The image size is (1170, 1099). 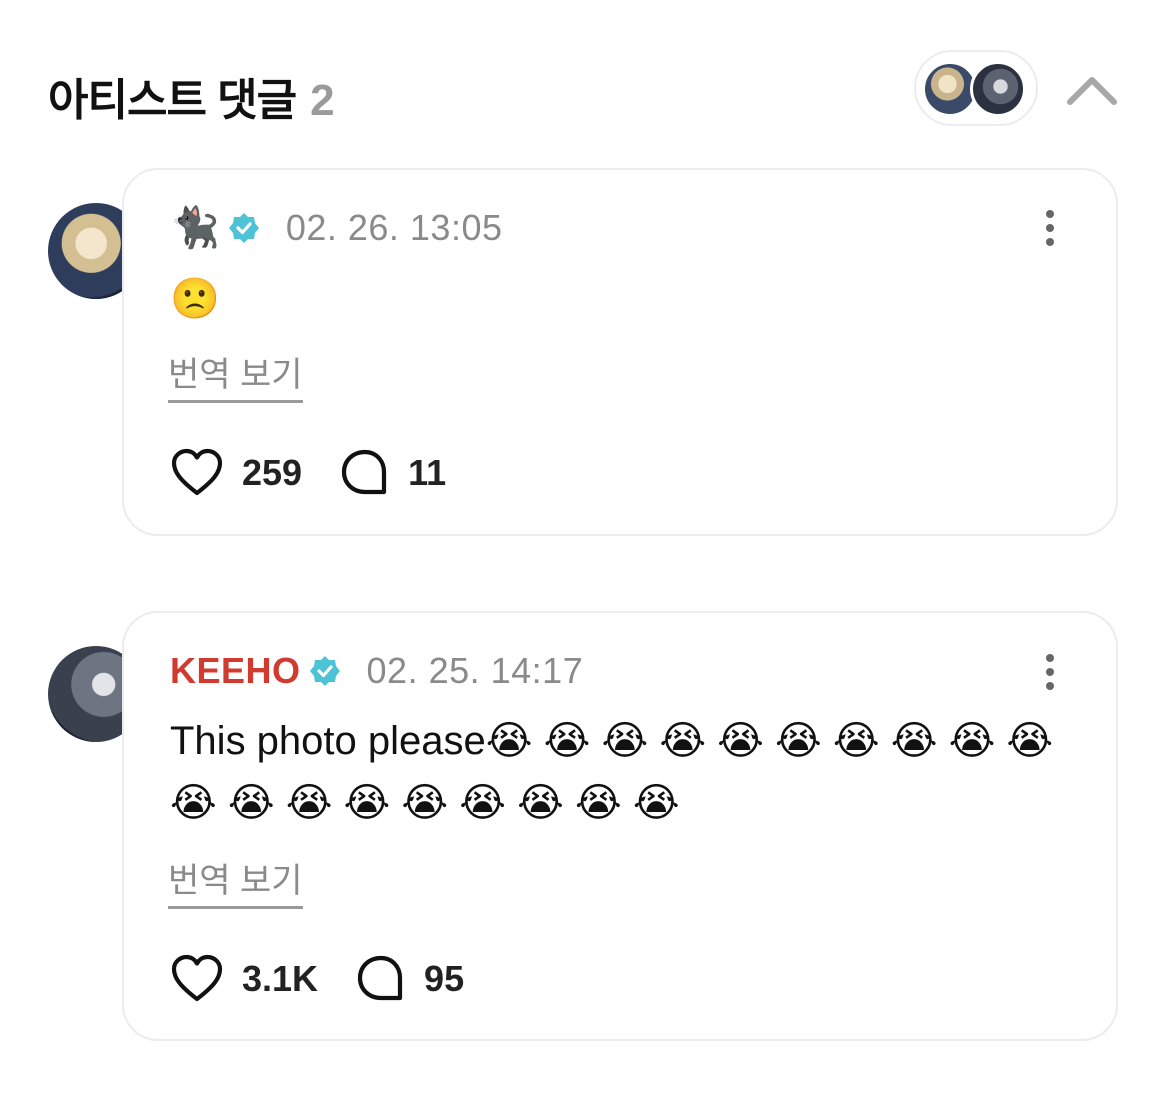 What do you see at coordinates (322, 100) in the screenshot?
I see `comment-count: 2` at bounding box center [322, 100].